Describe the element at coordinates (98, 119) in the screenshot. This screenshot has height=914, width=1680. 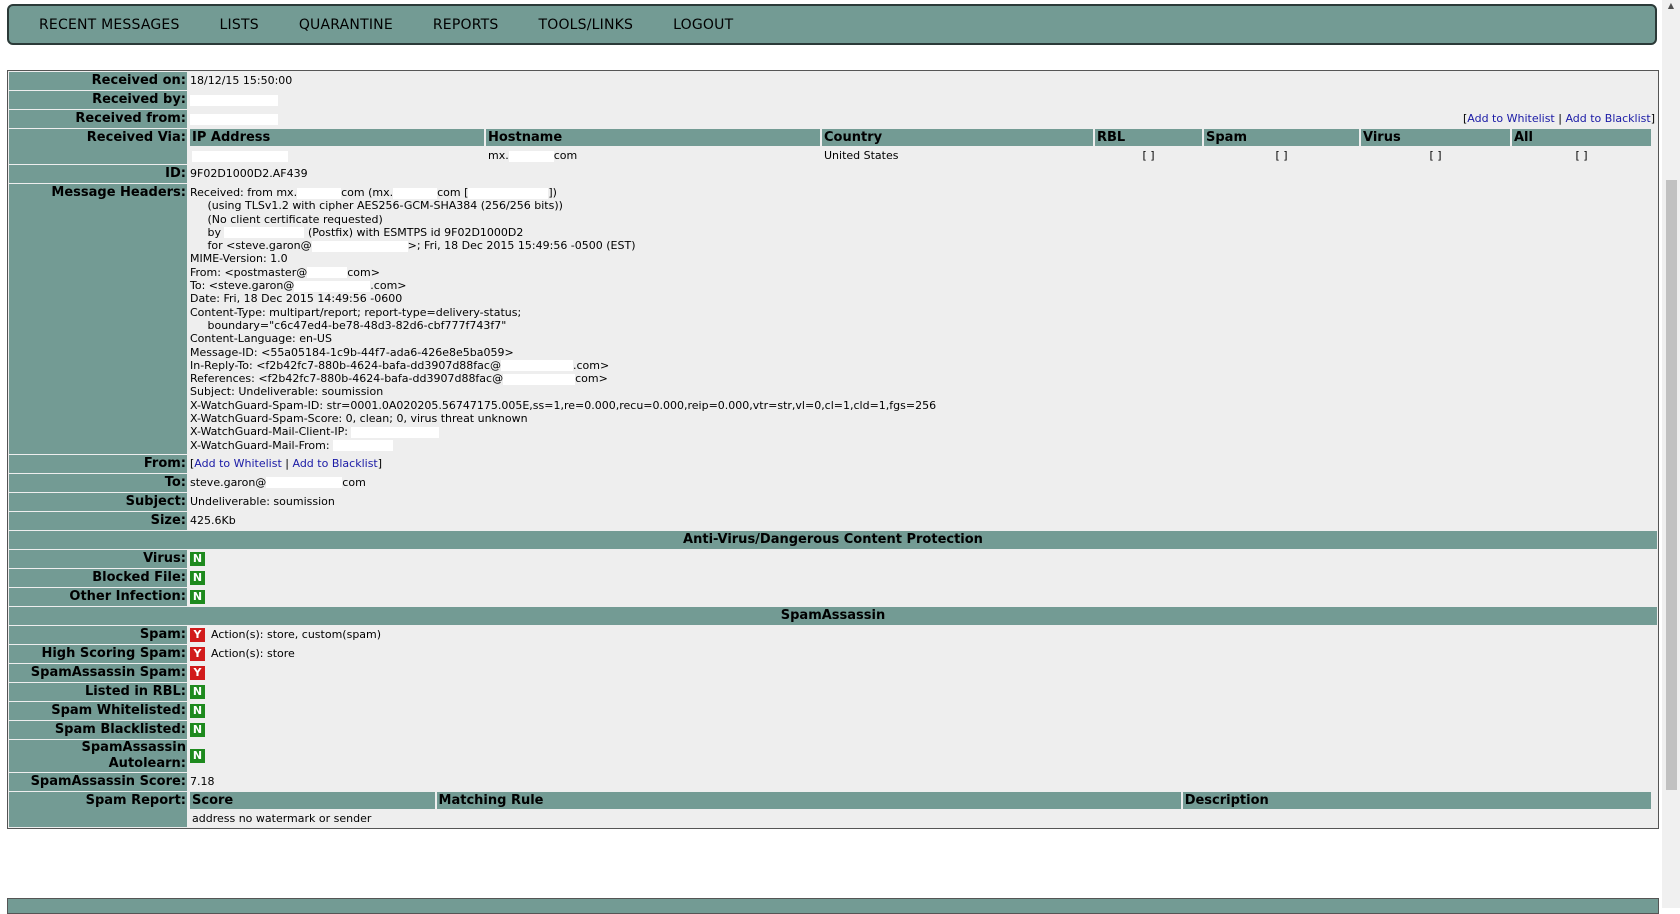
I see `label-received-from: Received from:` at that location.